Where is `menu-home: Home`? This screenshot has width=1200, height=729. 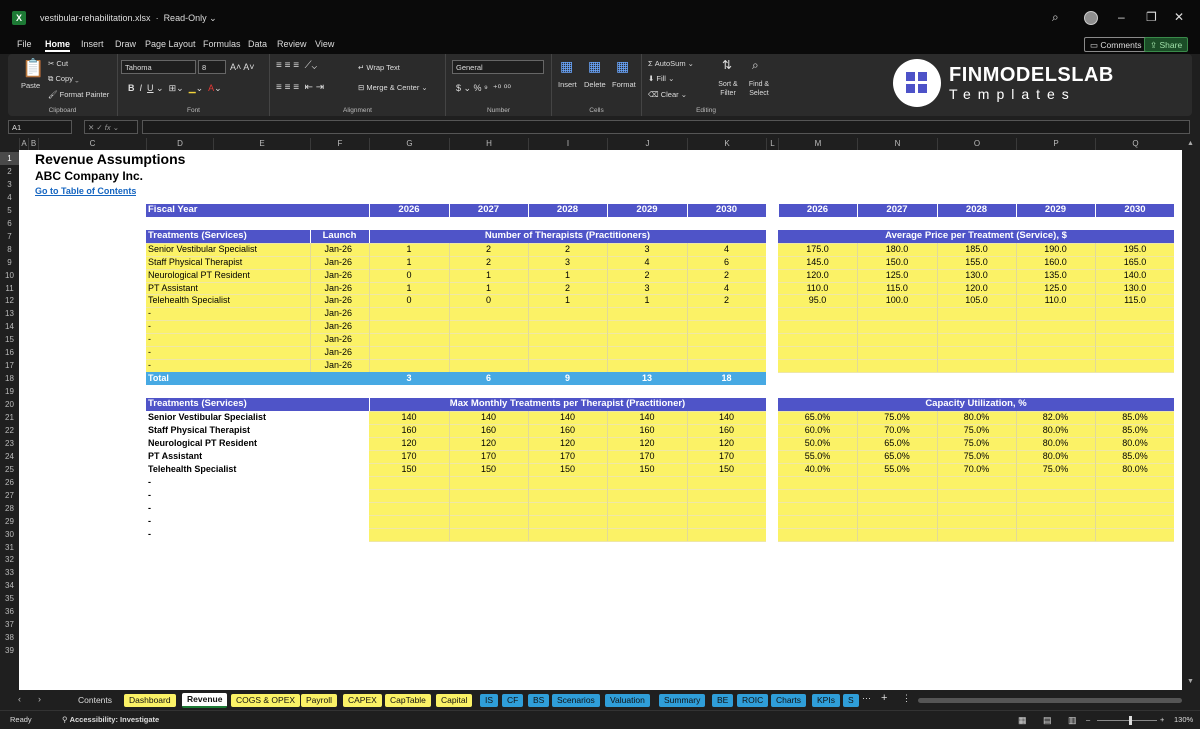 menu-home: Home is located at coordinates (58, 45).